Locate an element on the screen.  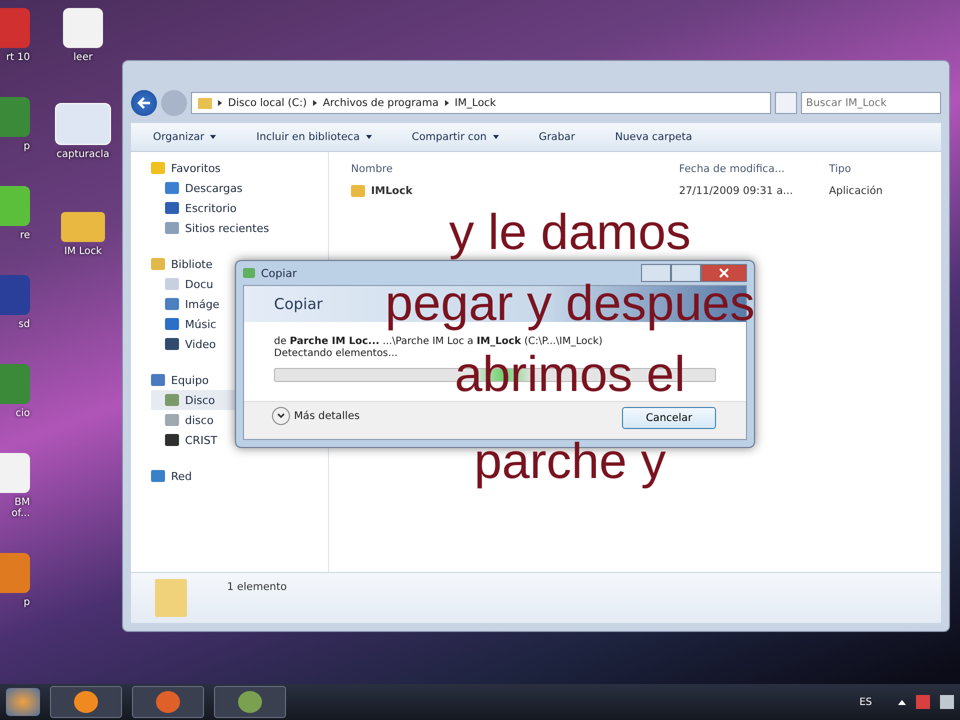
dialog-heading: Copiar is located at coordinates (298, 304).